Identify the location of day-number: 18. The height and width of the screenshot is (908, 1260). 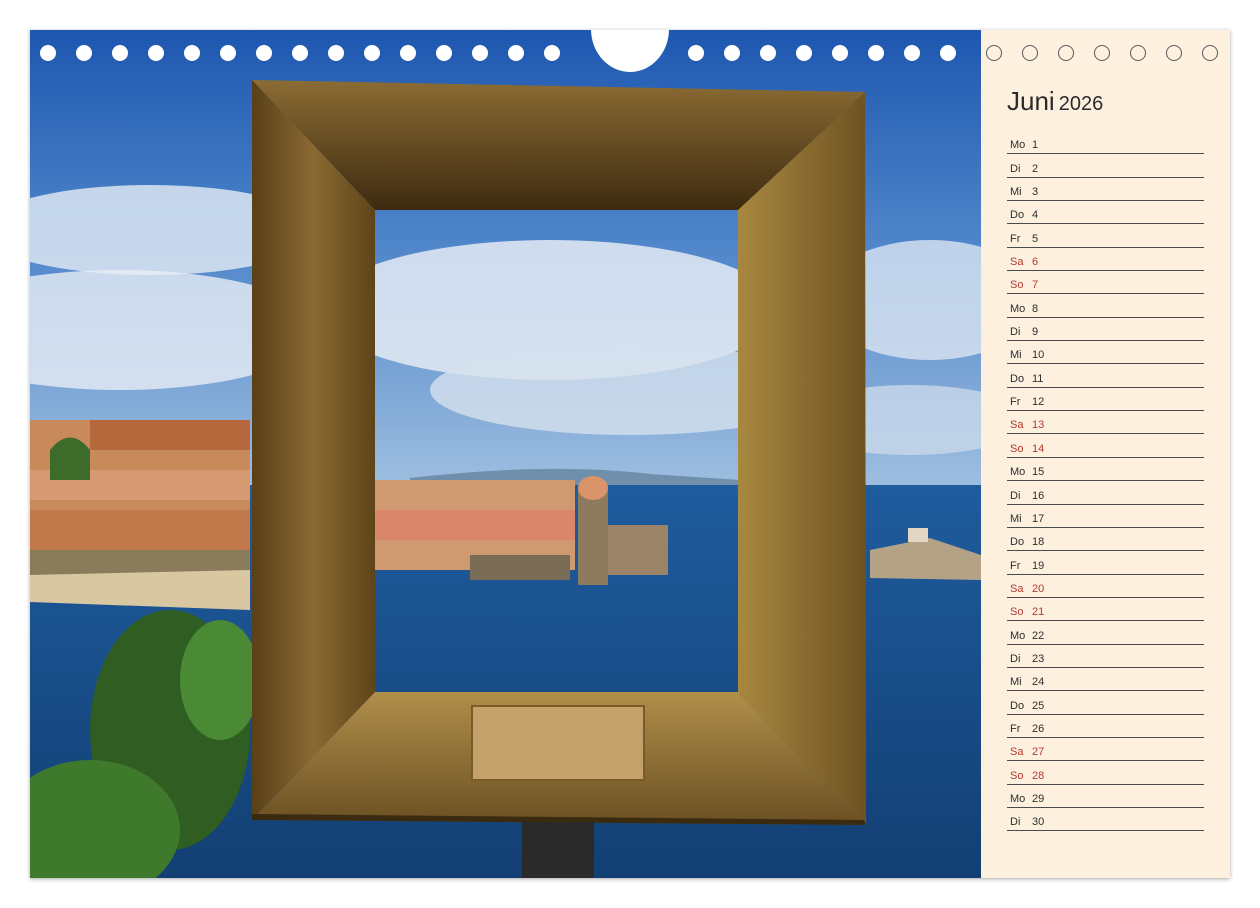
(1038, 542).